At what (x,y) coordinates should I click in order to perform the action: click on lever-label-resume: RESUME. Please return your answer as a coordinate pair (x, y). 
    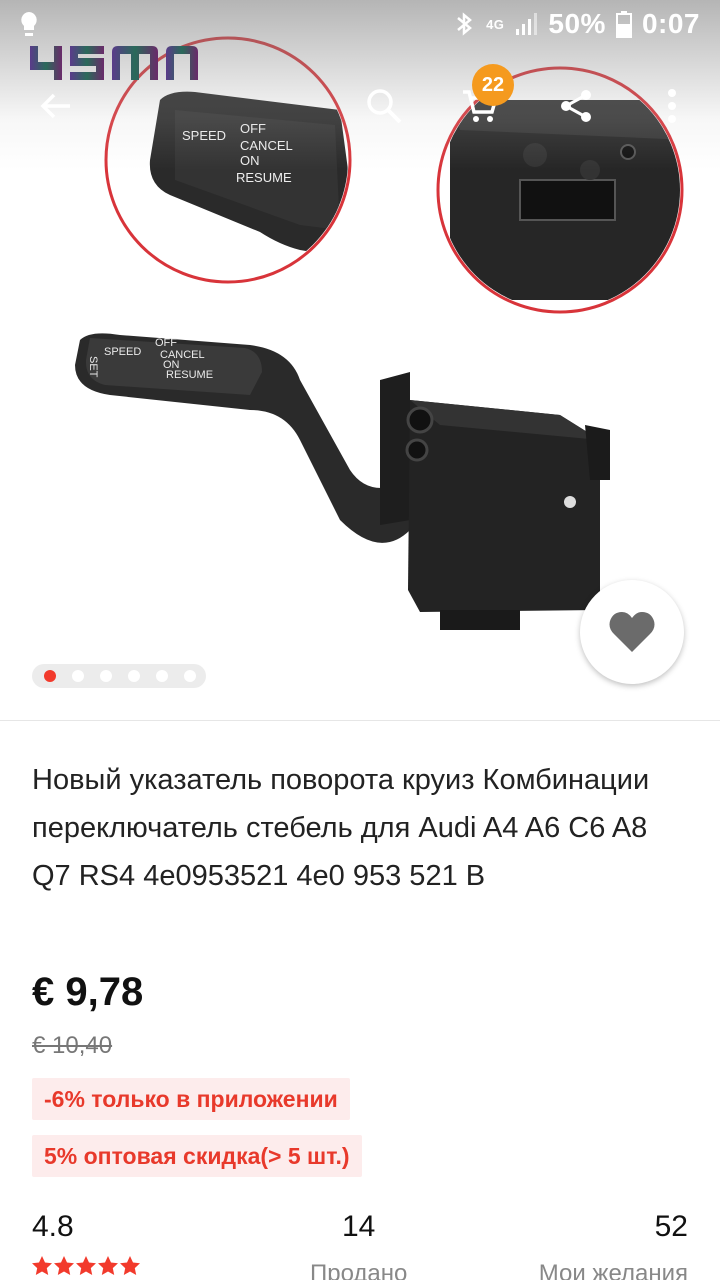
    Looking at the image, I should click on (189, 375).